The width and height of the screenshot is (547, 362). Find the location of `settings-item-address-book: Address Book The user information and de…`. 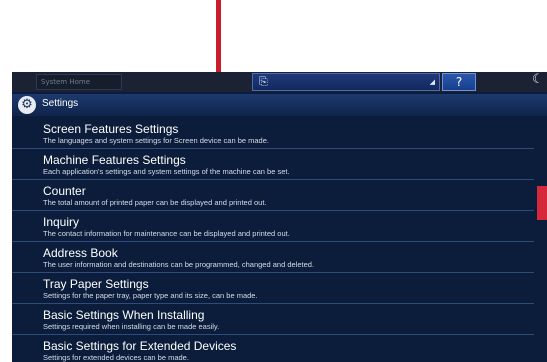

settings-item-address-book: Address Book The user information and de… is located at coordinates (273, 257).